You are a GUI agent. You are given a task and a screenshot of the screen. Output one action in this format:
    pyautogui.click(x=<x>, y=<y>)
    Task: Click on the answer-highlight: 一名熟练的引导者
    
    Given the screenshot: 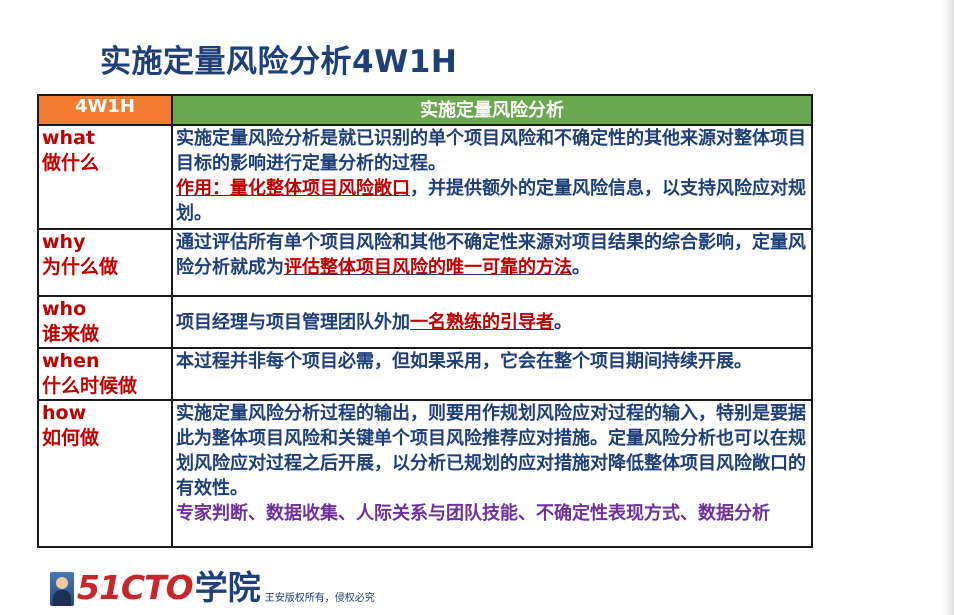 What is the action you would take?
    pyautogui.click(x=482, y=322)
    